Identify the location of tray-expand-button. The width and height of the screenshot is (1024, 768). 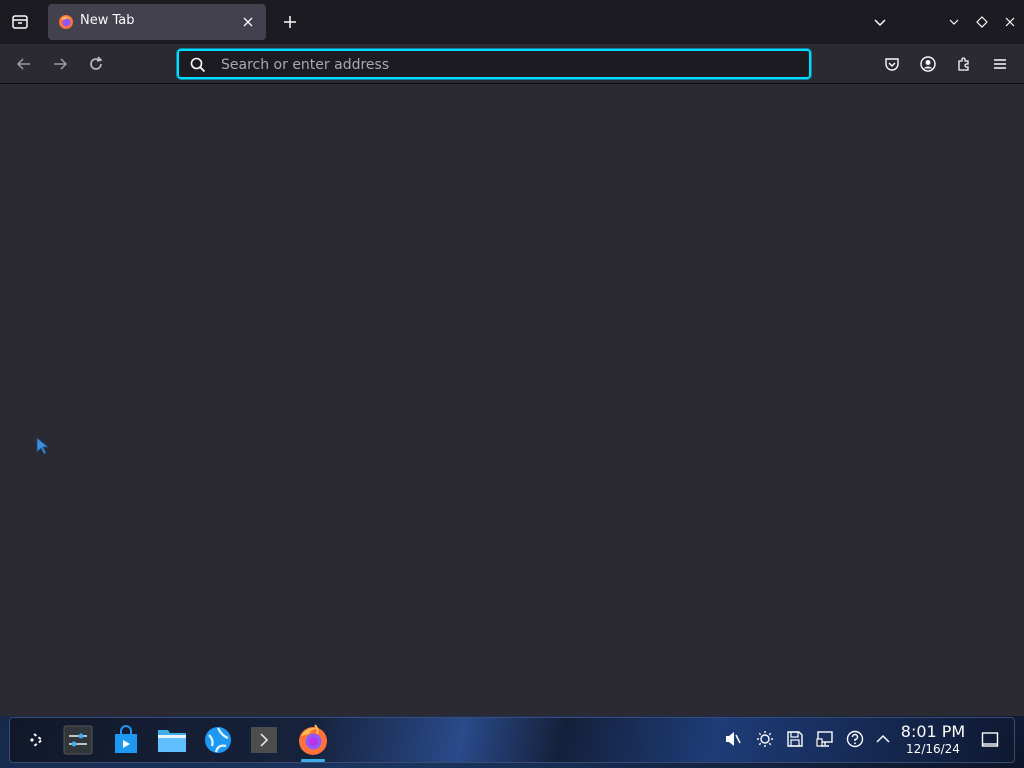
(883, 739).